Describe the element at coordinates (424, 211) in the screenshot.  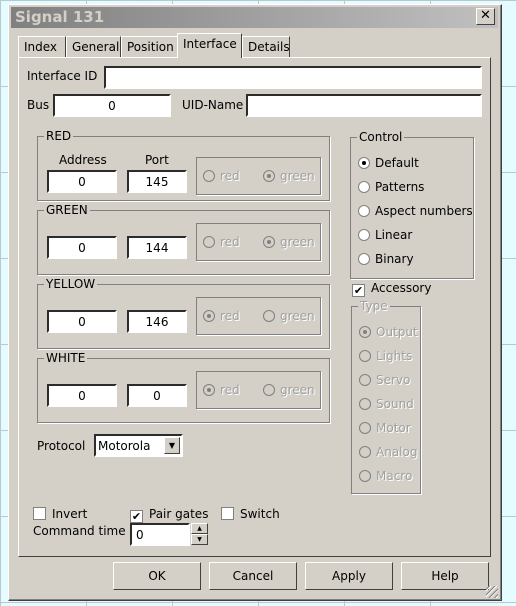
I see `control-option-label: Aspect numbers` at that location.